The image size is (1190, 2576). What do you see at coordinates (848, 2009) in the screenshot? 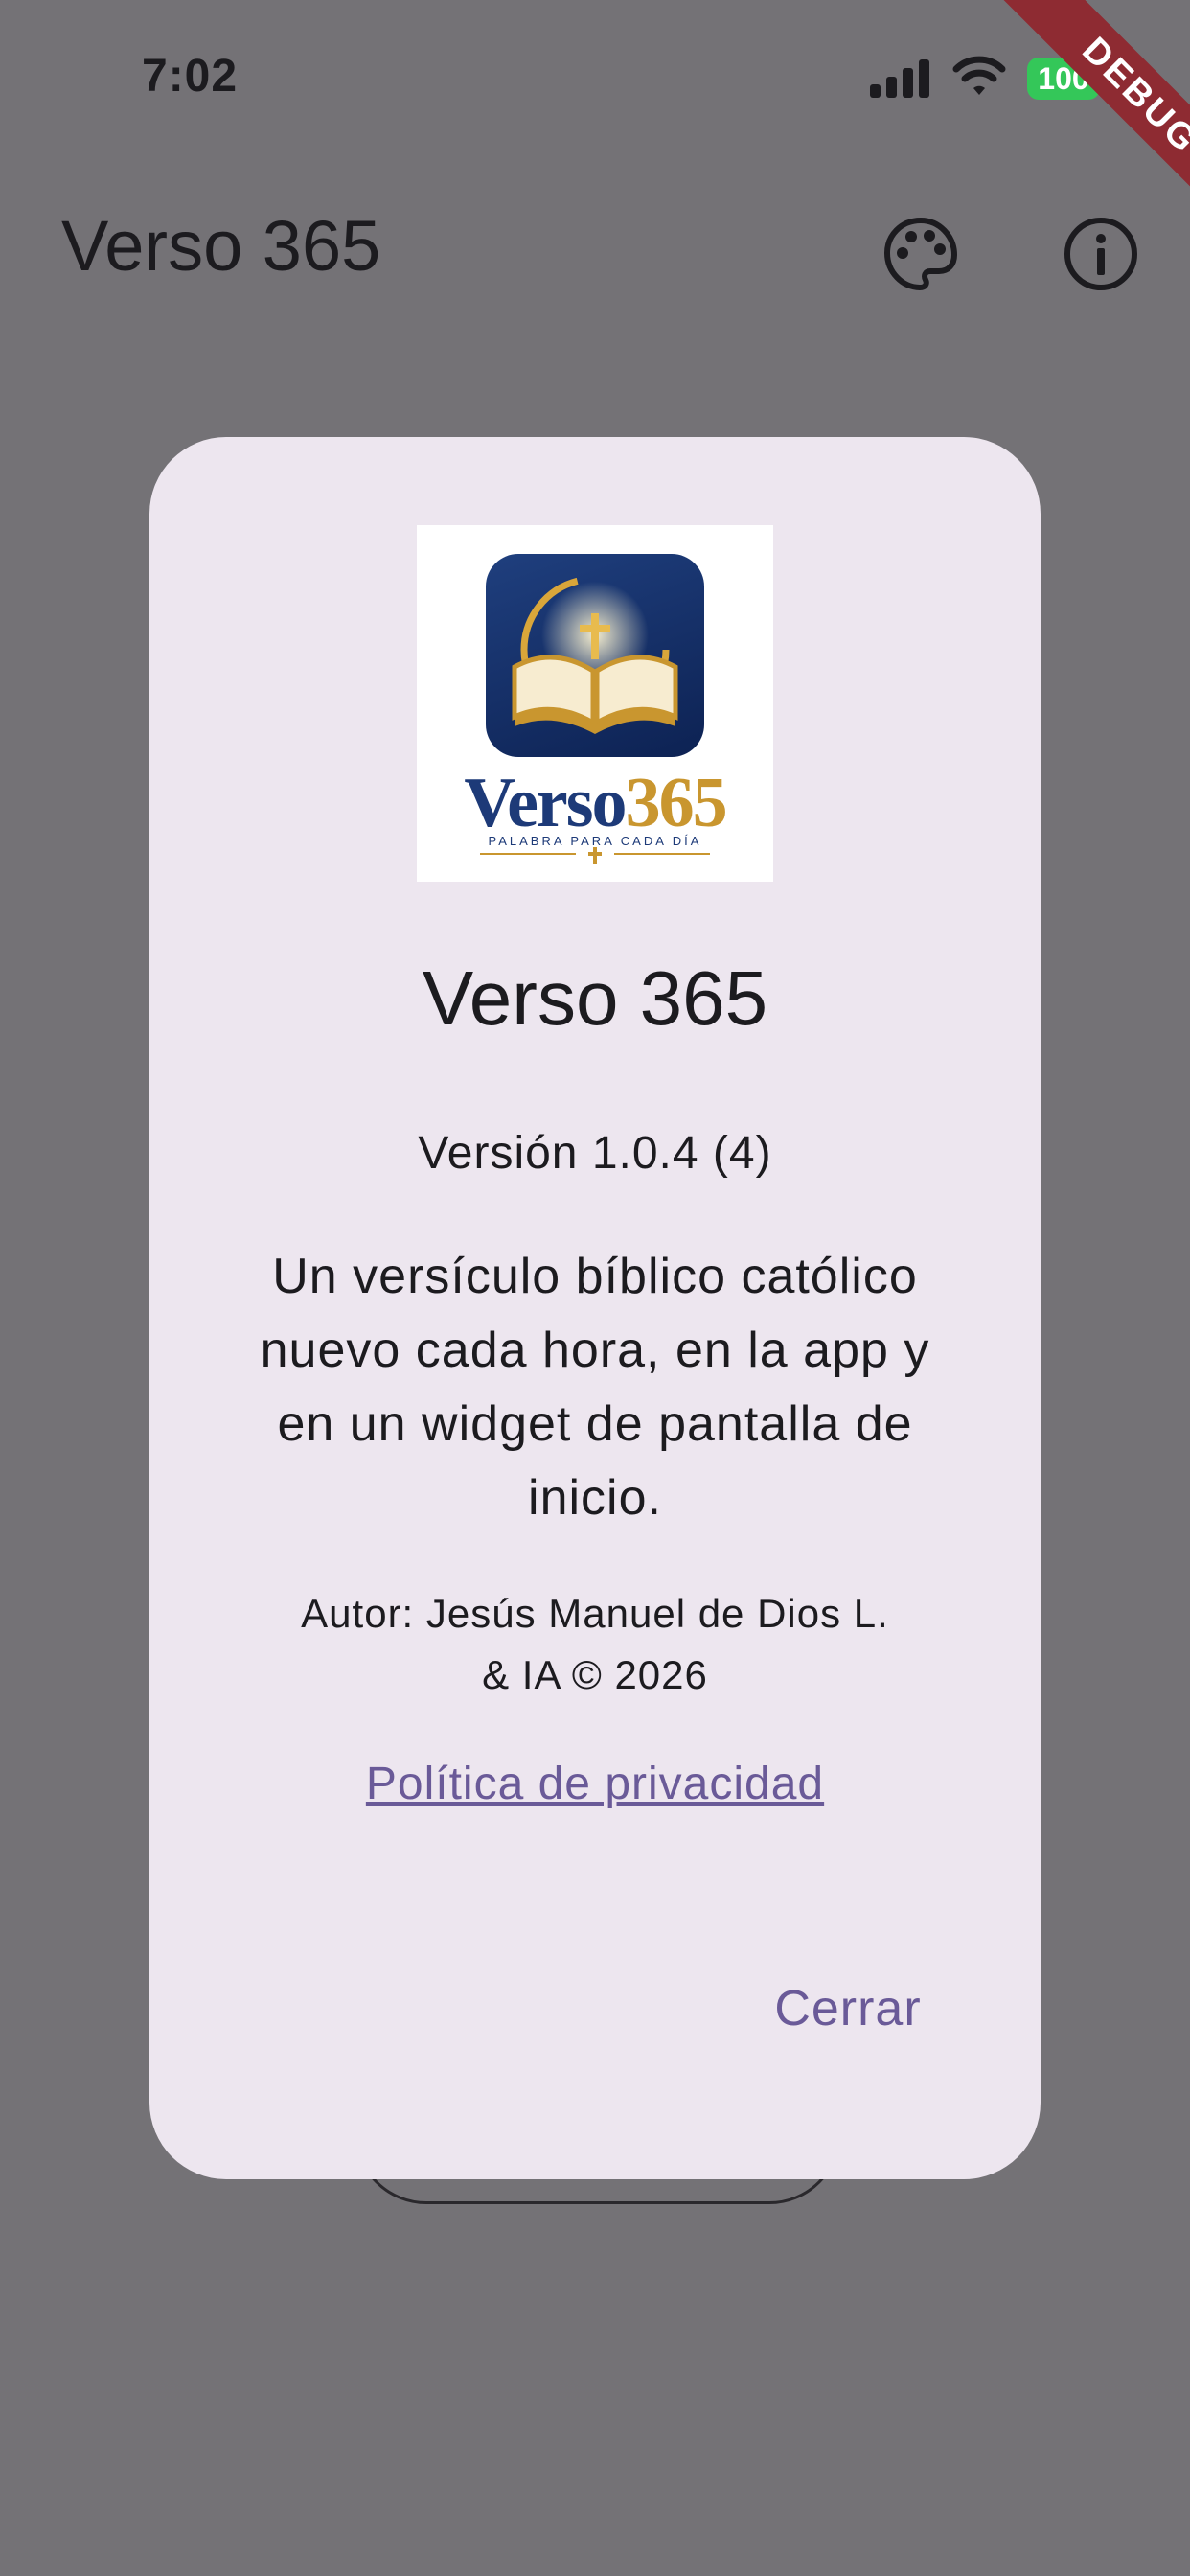
I see `close-button: Cerrar` at bounding box center [848, 2009].